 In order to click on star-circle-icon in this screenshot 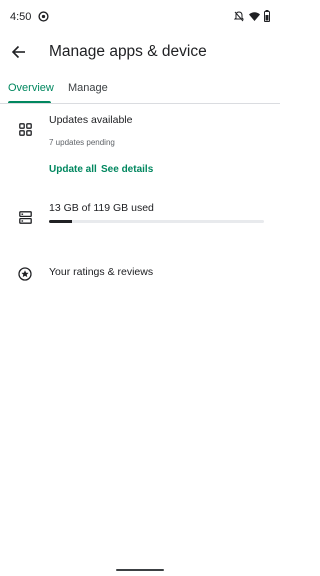, I will do `click(25, 274)`.